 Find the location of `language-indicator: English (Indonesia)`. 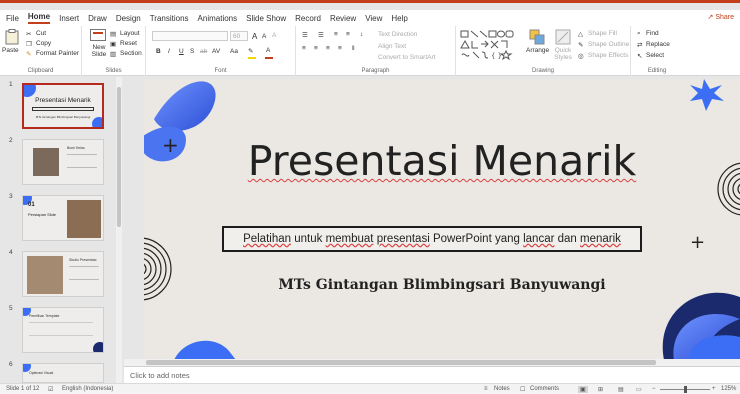

language-indicator: English (Indonesia) is located at coordinates (87, 389).